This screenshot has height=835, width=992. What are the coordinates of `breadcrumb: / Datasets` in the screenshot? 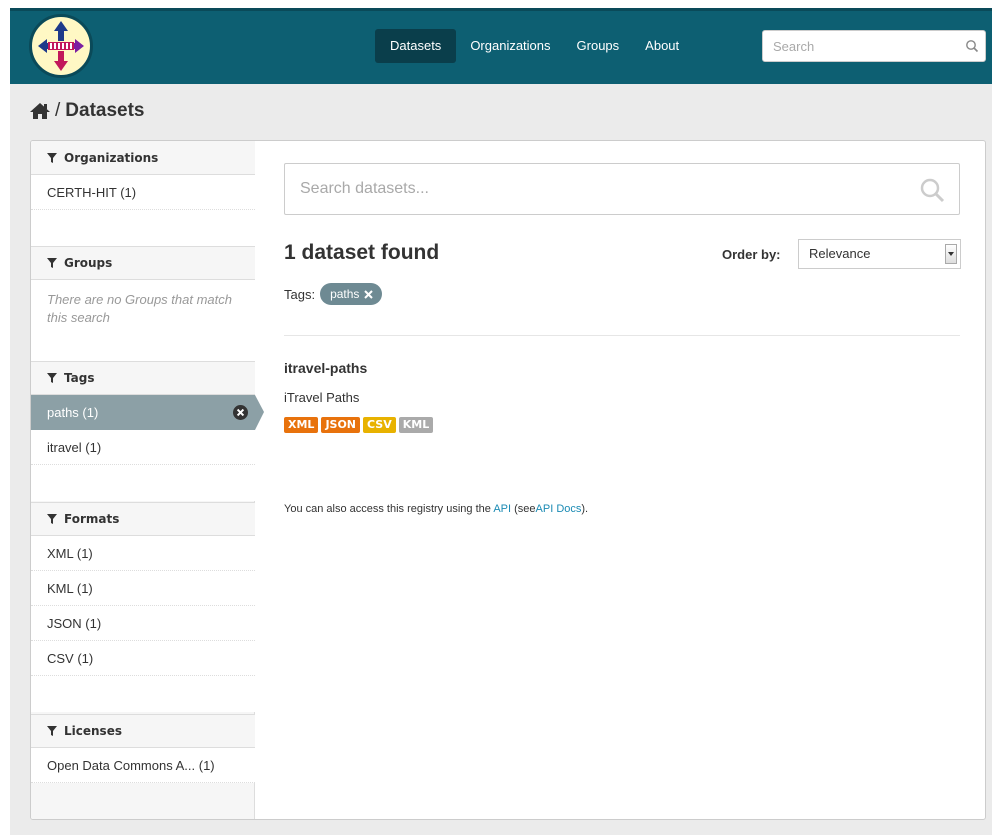 It's located at (87, 111).